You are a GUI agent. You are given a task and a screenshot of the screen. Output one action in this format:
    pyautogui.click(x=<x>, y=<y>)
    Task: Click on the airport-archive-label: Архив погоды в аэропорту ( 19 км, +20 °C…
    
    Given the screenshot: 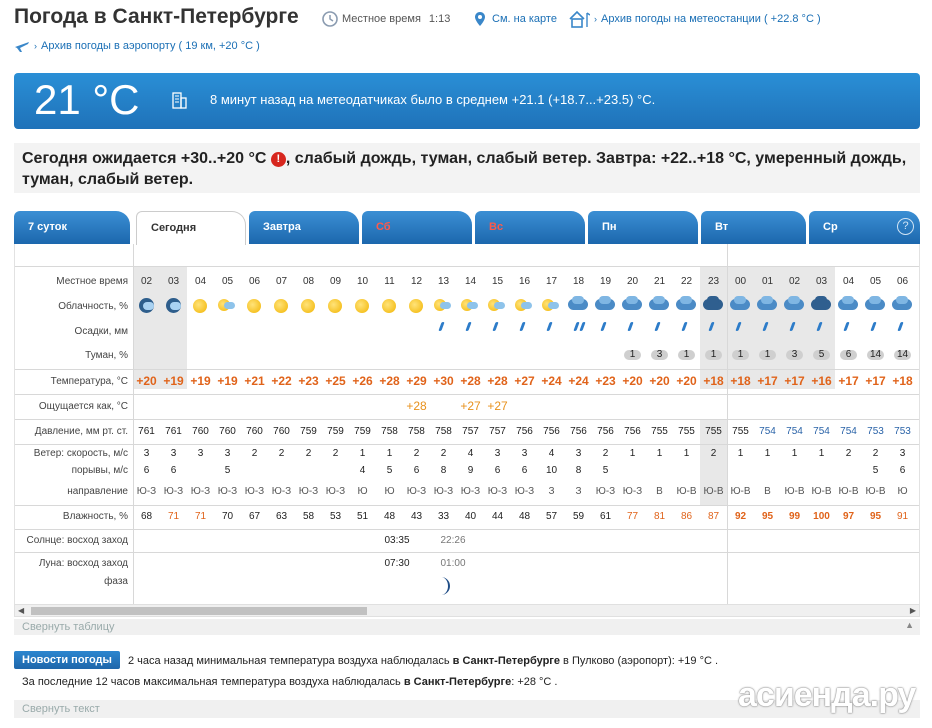 What is the action you would take?
    pyautogui.click(x=150, y=46)
    